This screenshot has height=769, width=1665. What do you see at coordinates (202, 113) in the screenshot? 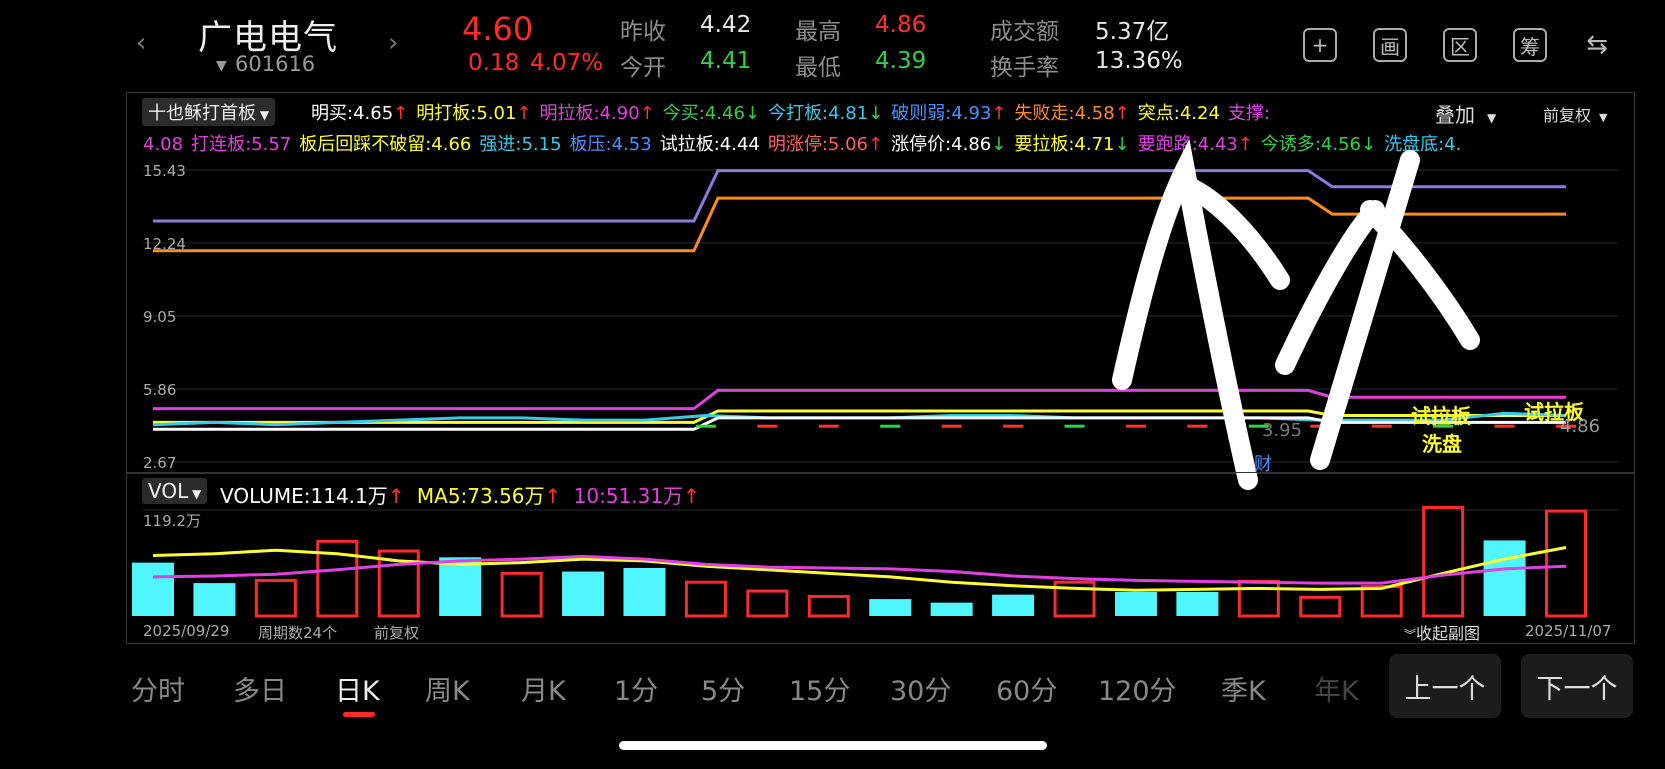
I see `indicator-select-label: 十也稣打首板` at bounding box center [202, 113].